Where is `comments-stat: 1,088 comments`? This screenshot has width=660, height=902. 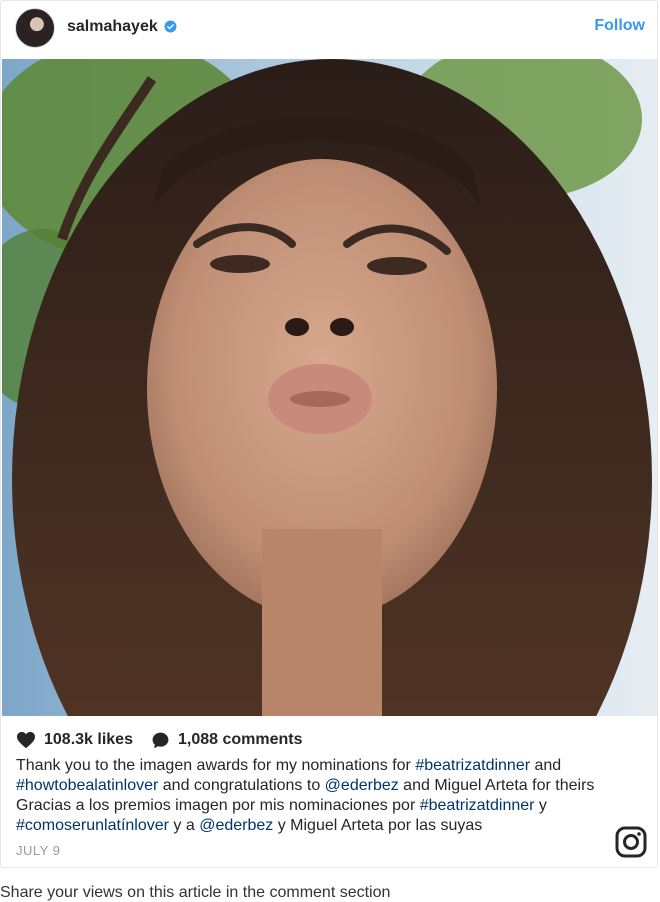
comments-stat: 1,088 comments is located at coordinates (227, 740).